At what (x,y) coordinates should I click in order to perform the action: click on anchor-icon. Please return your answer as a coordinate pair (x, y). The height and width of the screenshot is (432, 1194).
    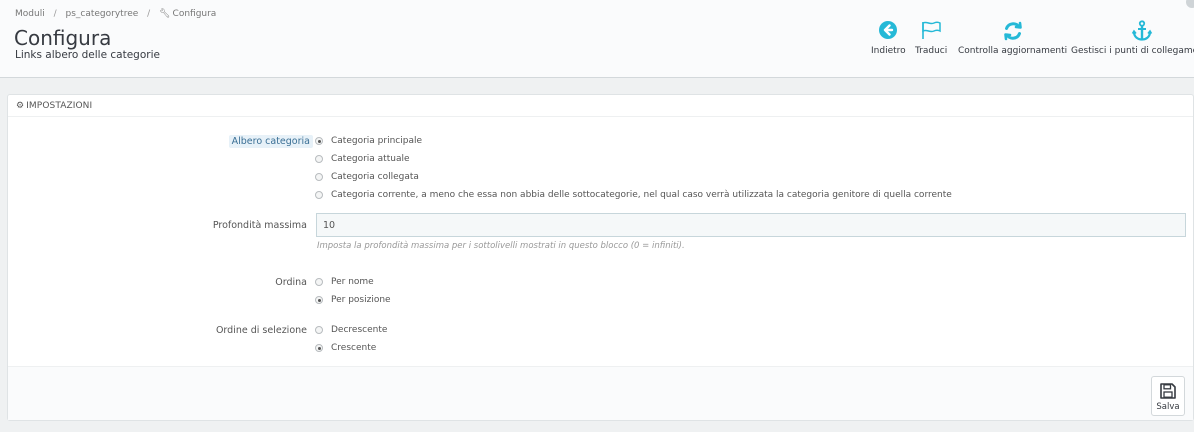
    Looking at the image, I should click on (1132, 31).